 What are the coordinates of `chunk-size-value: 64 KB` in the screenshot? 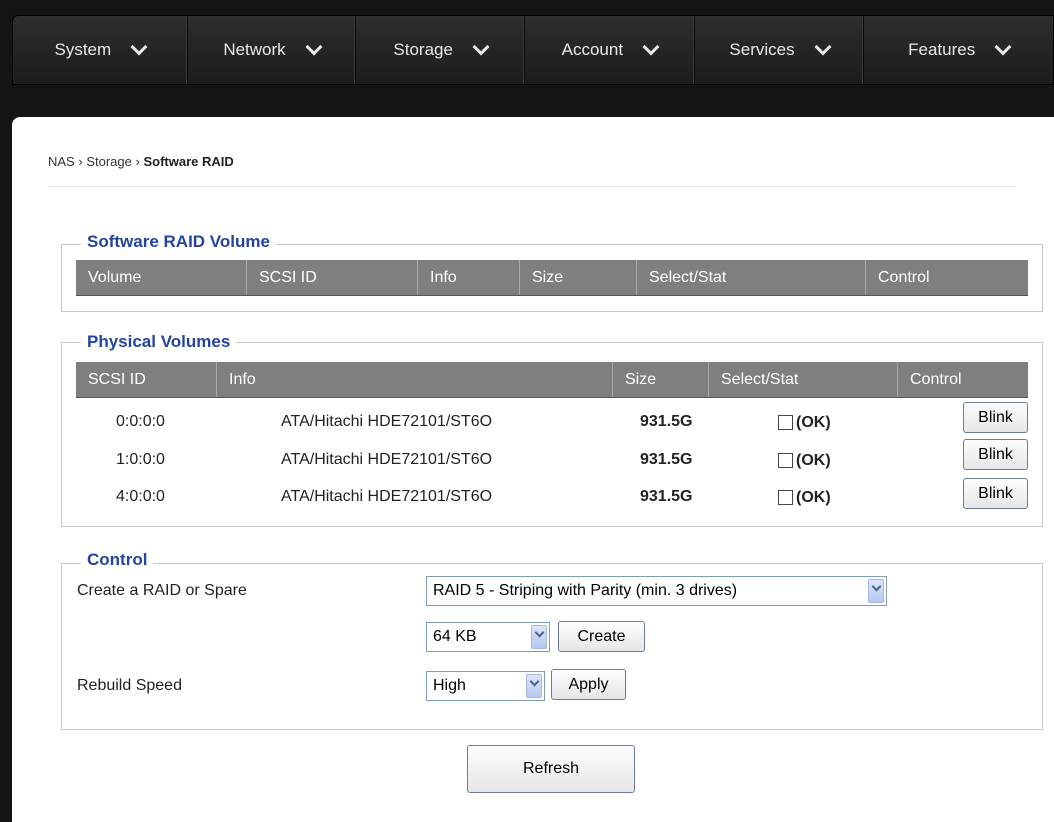 It's located at (455, 636).